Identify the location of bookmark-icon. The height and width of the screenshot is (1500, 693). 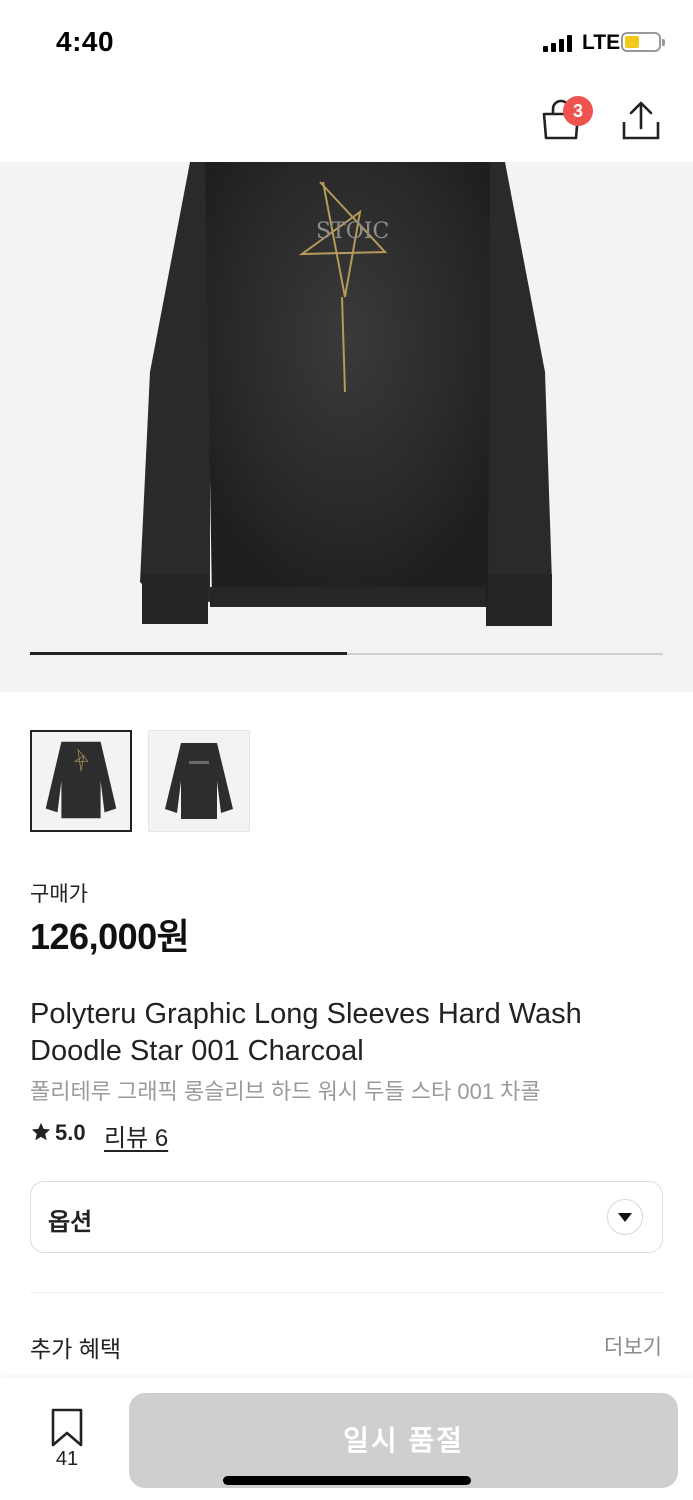
(67, 1428).